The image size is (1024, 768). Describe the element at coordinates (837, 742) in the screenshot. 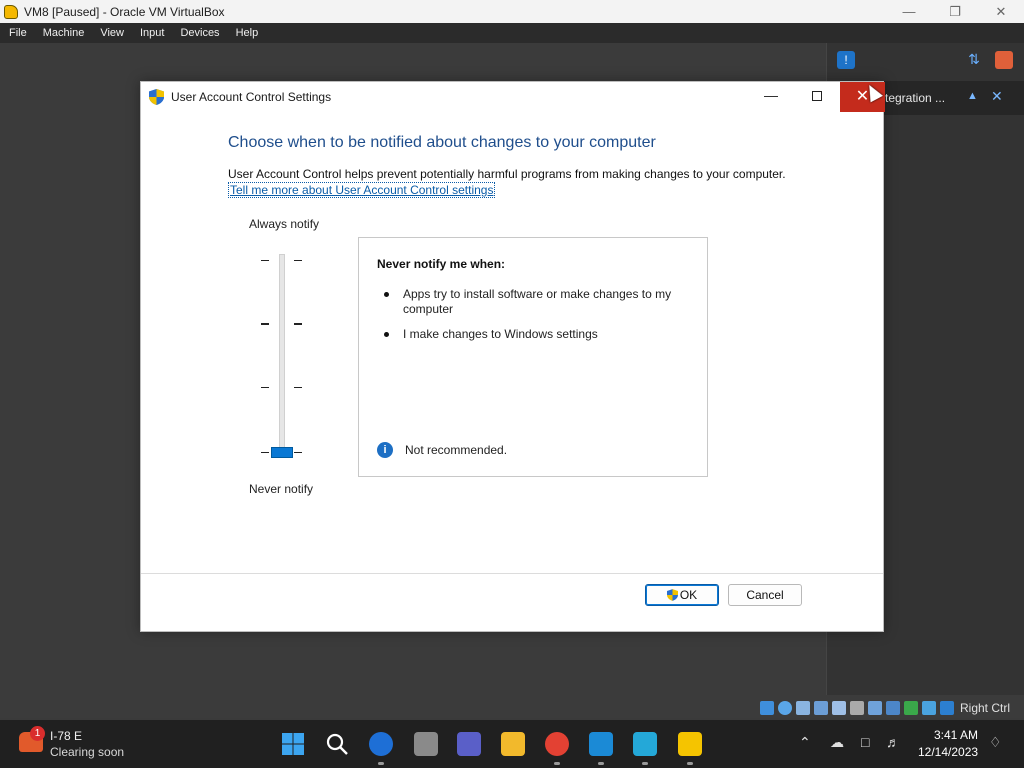

I see `onedrive-icon: ☁` at that location.